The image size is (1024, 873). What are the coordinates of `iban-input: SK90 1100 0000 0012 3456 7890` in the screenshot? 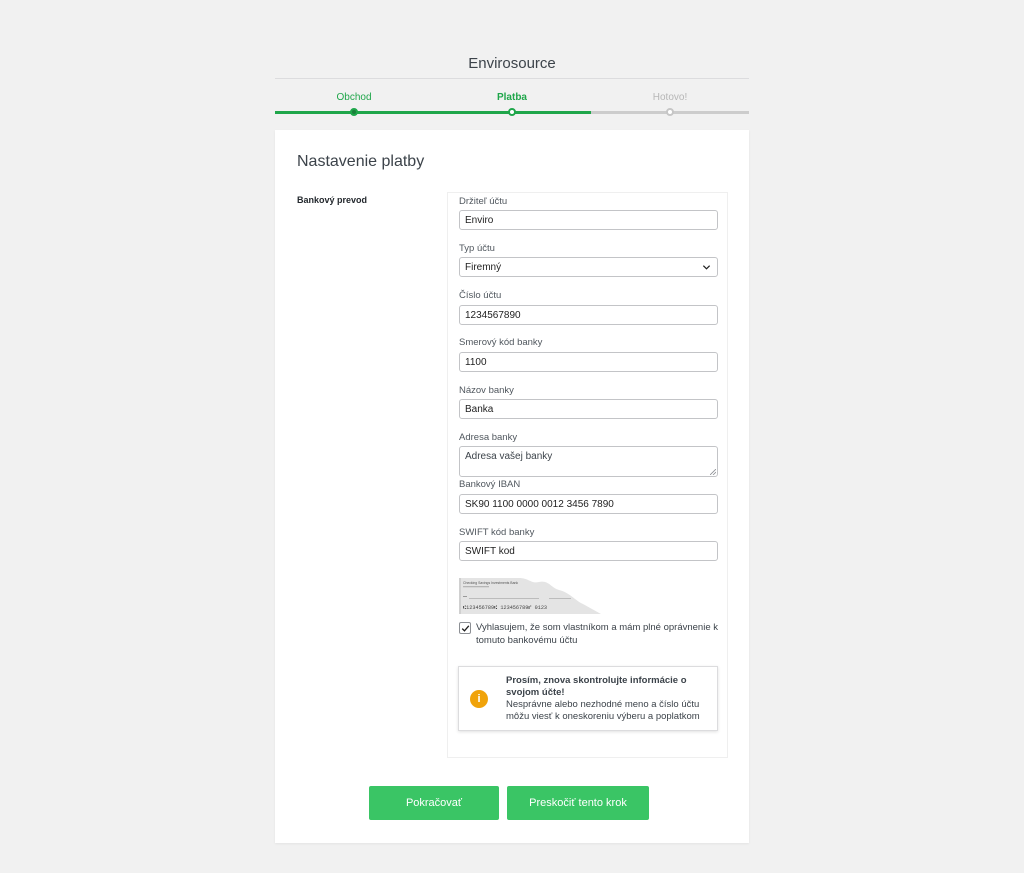 It's located at (588, 504).